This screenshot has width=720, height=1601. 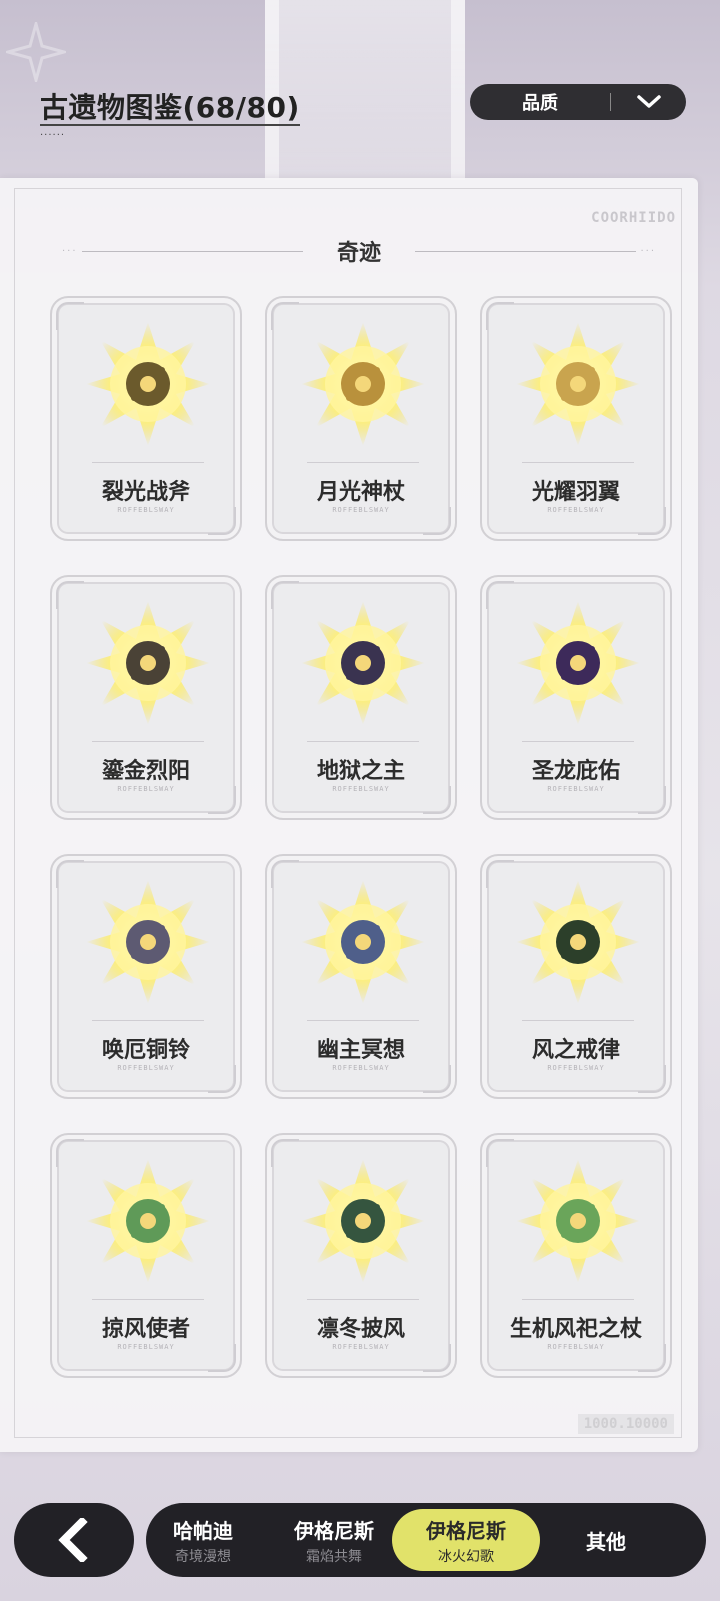 I want to click on relic-card: 生机风祀之杖 ROFFEBLSWAY, so click(x=576, y=1255).